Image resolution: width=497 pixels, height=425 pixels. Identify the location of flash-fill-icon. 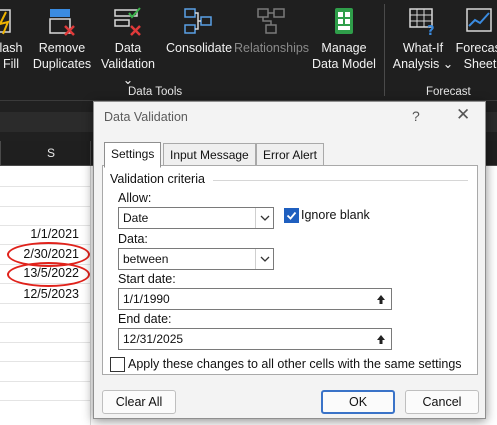
(13, 21).